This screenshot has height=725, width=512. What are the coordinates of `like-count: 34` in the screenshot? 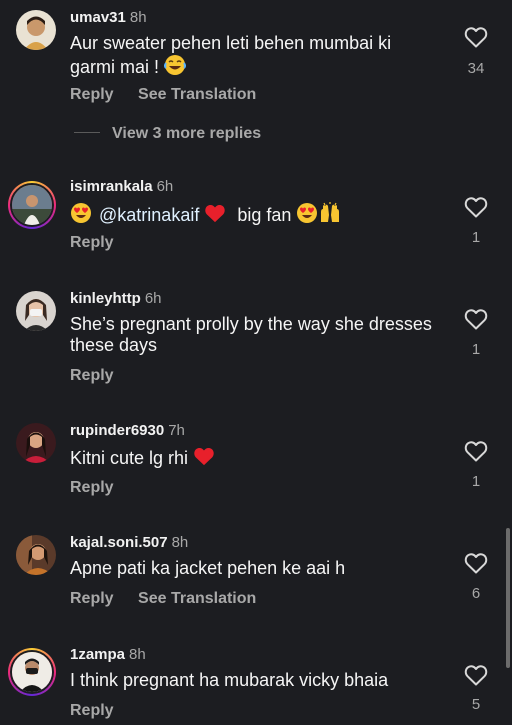 It's located at (476, 68).